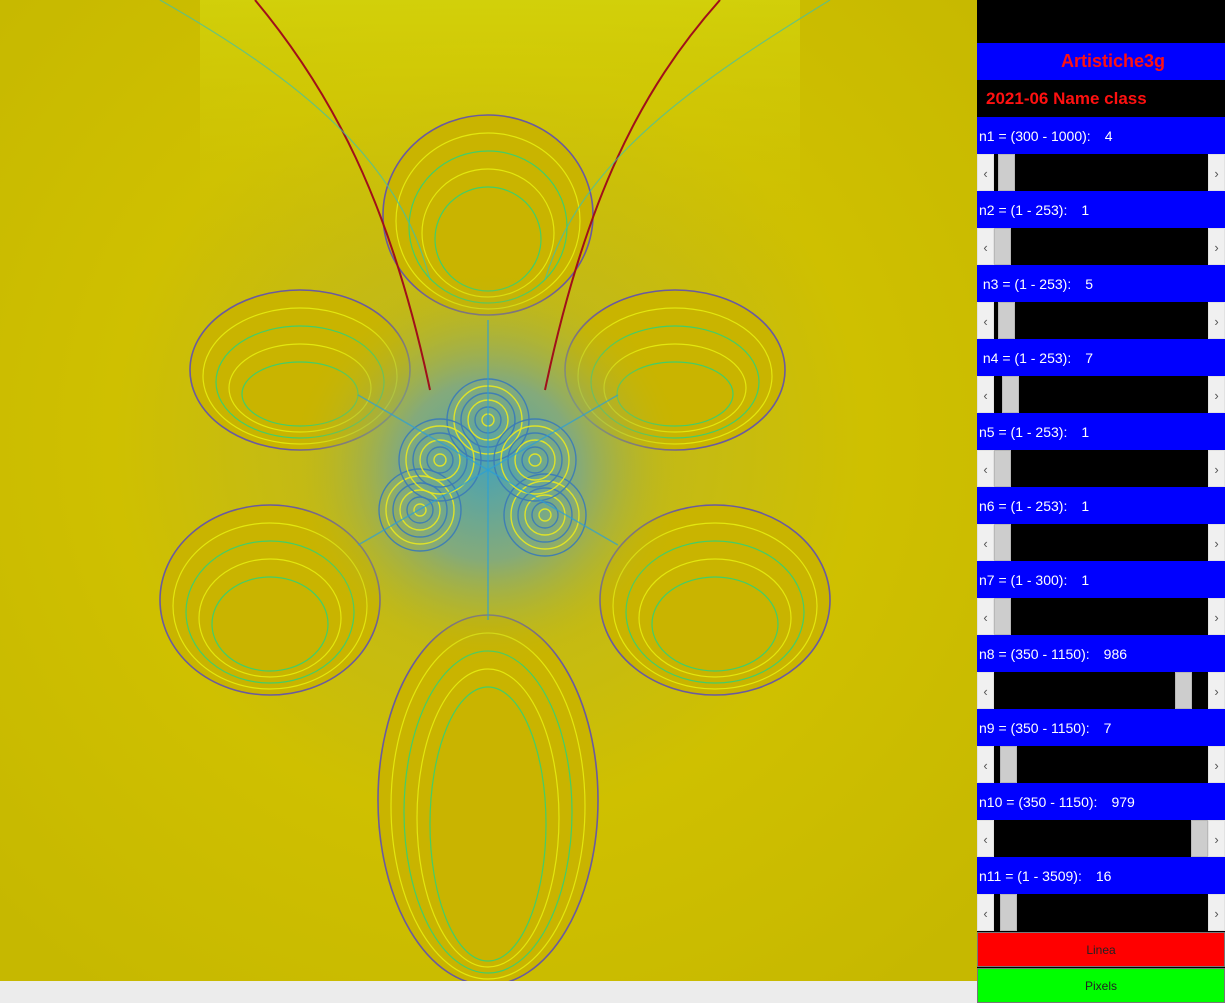 The width and height of the screenshot is (1225, 1003). I want to click on param-label-n6: n6 = (1 - 253): 1, so click(1101, 505).